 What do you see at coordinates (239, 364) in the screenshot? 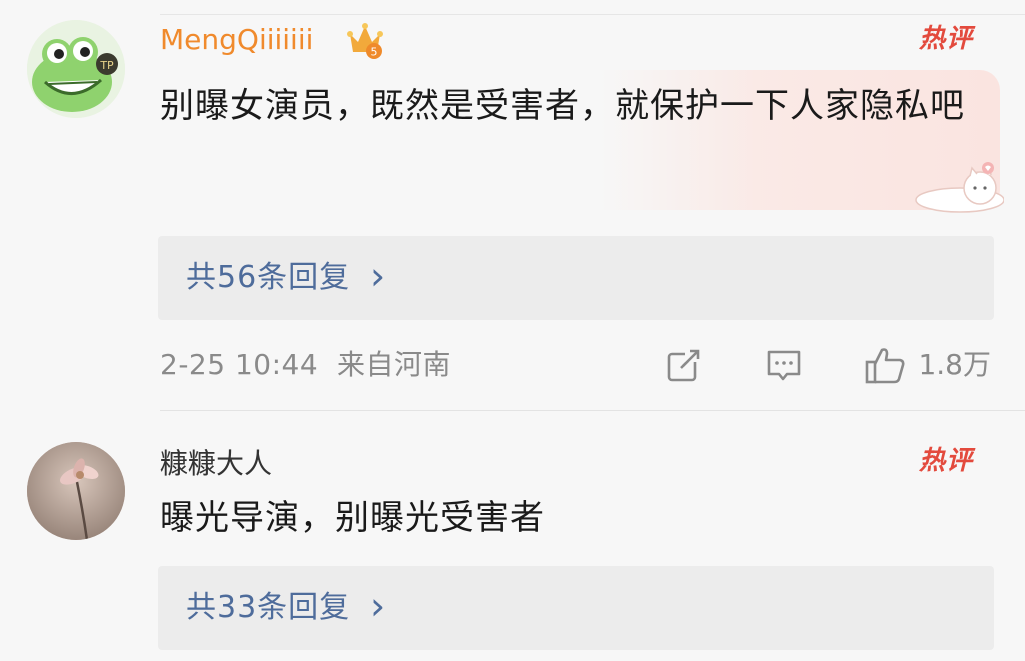
I see `timestamp-text: 2-25 10:44` at bounding box center [239, 364].